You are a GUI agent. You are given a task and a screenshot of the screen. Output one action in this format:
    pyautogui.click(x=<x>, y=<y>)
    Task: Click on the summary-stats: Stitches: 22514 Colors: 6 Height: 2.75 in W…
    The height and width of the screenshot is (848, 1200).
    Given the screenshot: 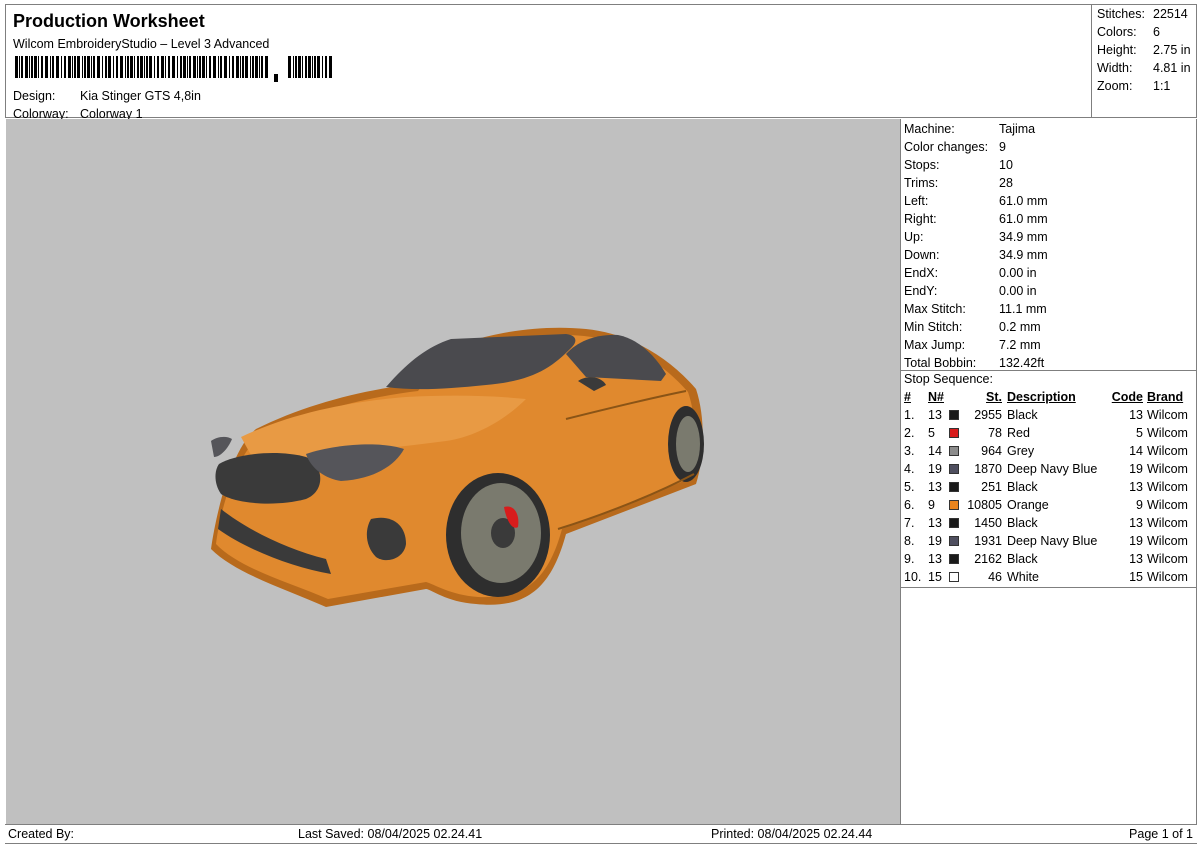 What is the action you would take?
    pyautogui.click(x=1144, y=61)
    